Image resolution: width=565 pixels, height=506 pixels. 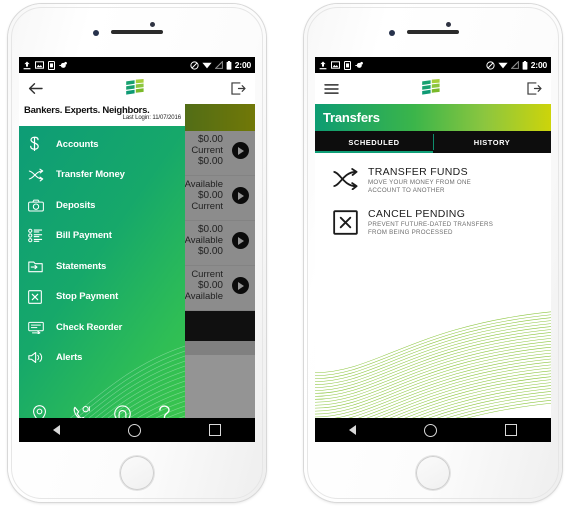 What do you see at coordinates (433, 364) in the screenshot?
I see `wave-pattern-decoration` at bounding box center [433, 364].